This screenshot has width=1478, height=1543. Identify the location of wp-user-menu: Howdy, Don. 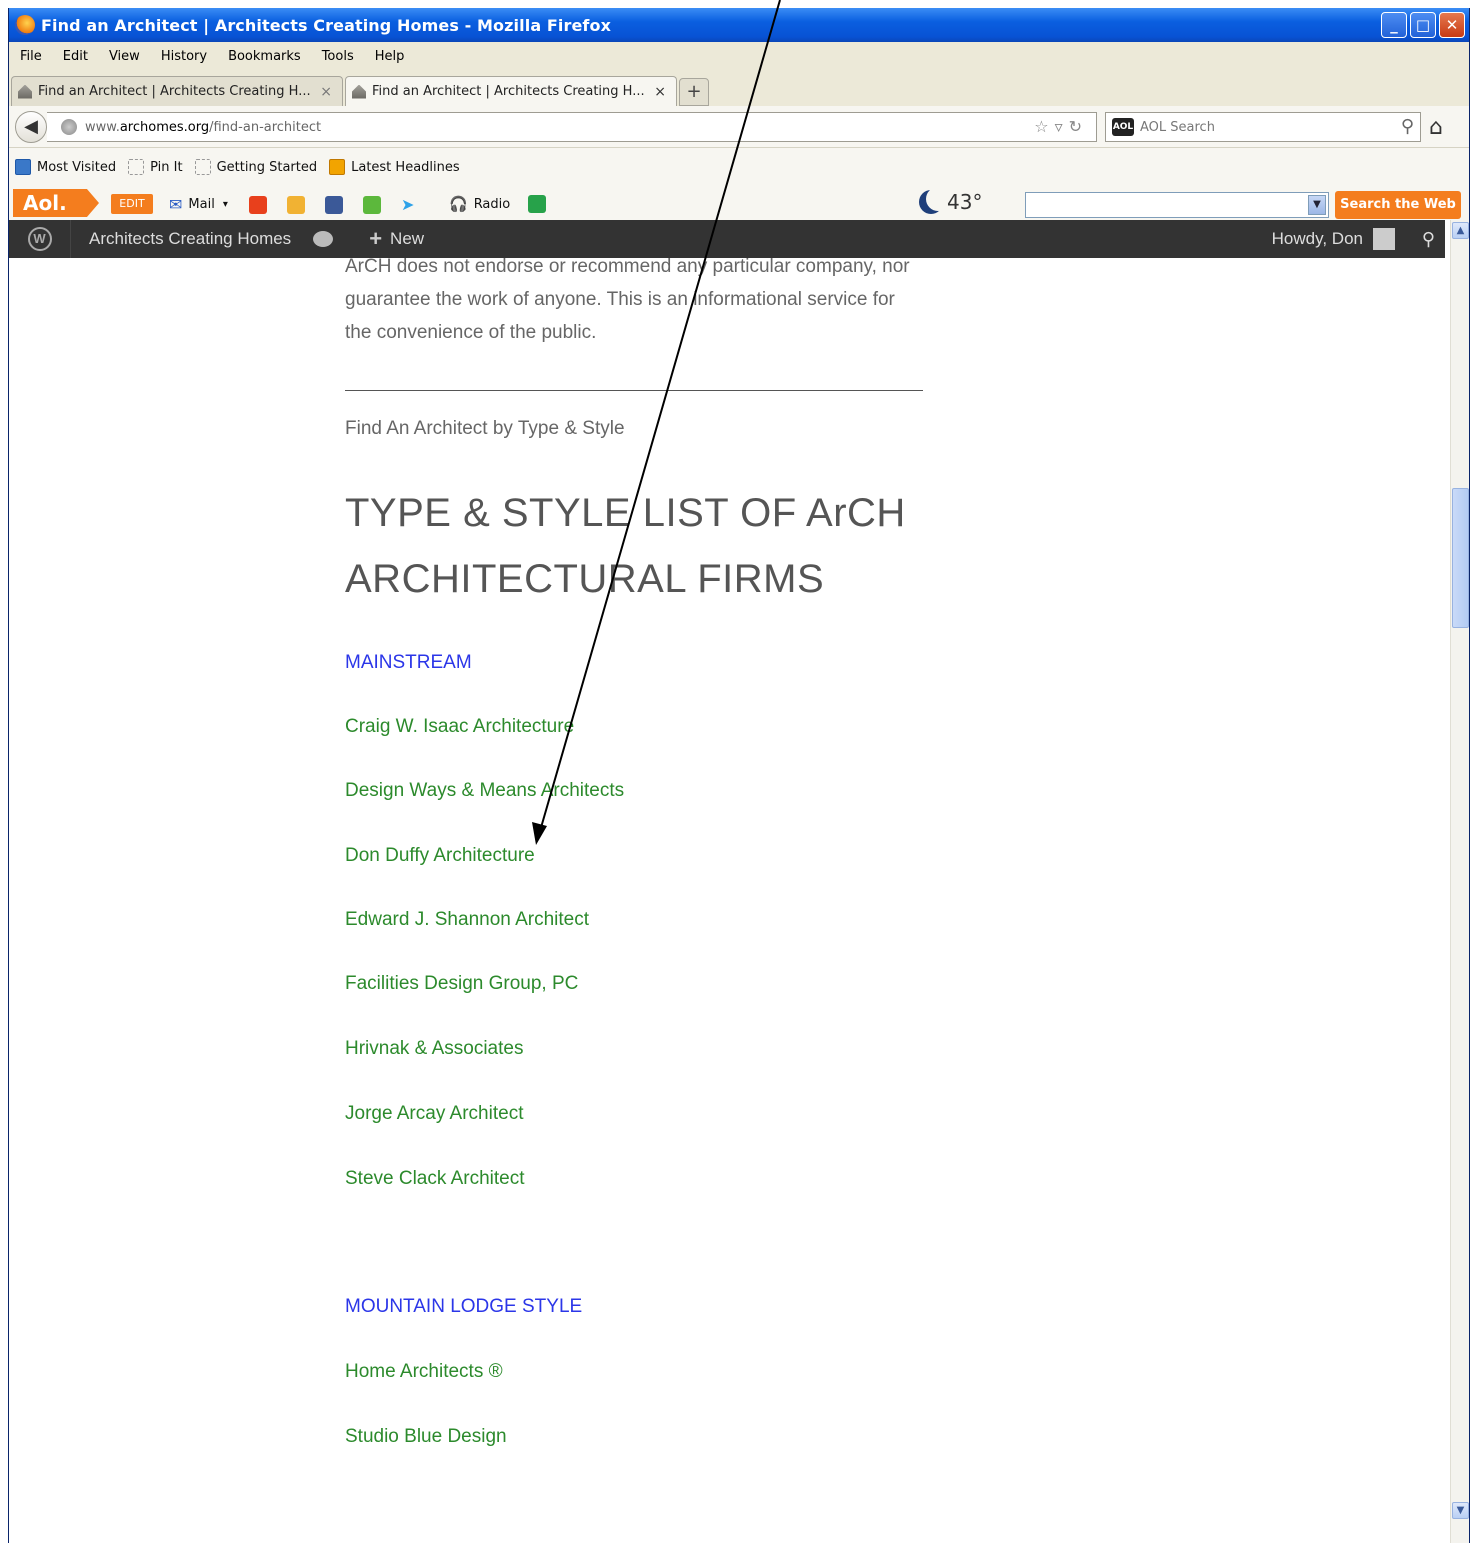
(1333, 239).